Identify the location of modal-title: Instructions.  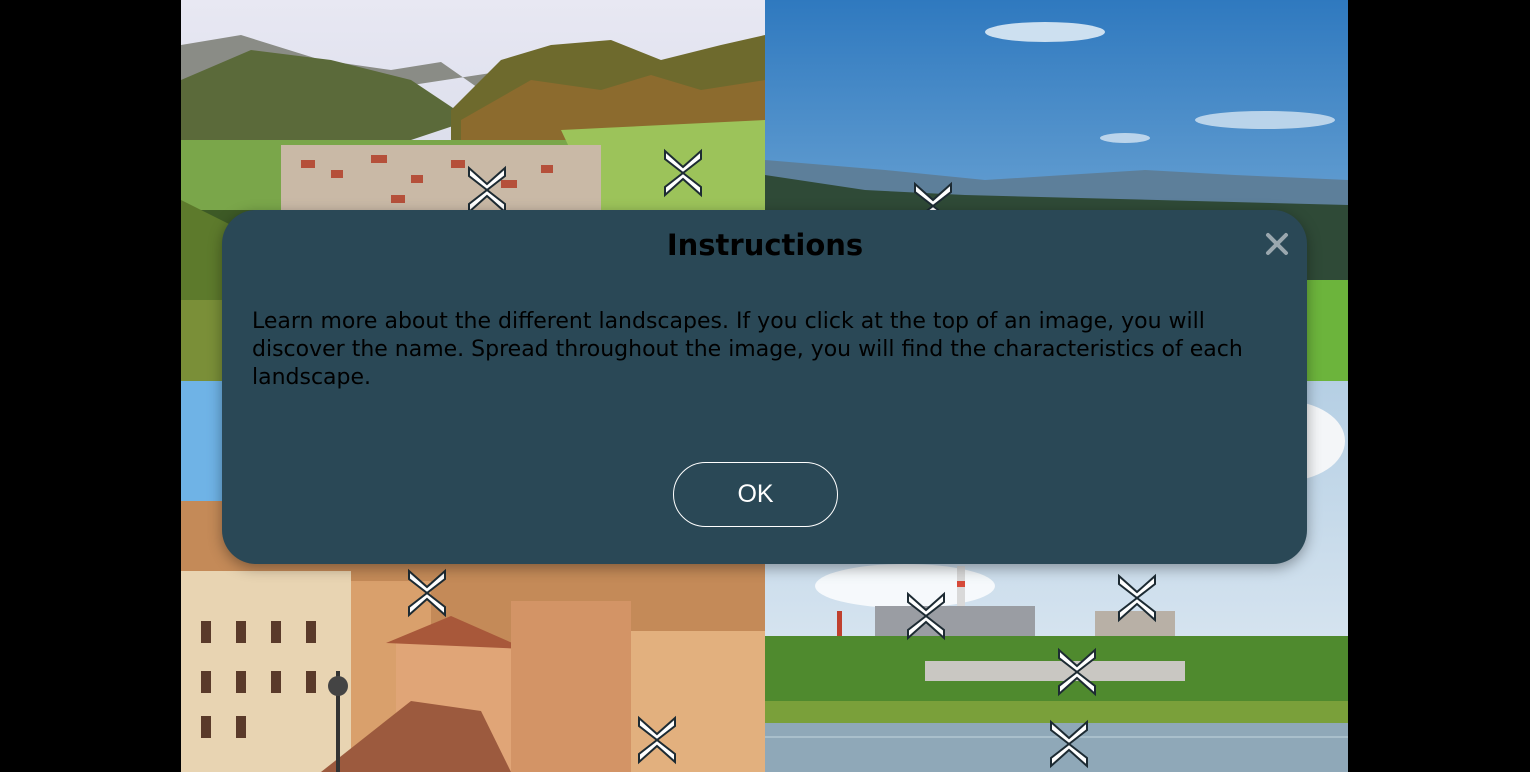
(765, 245).